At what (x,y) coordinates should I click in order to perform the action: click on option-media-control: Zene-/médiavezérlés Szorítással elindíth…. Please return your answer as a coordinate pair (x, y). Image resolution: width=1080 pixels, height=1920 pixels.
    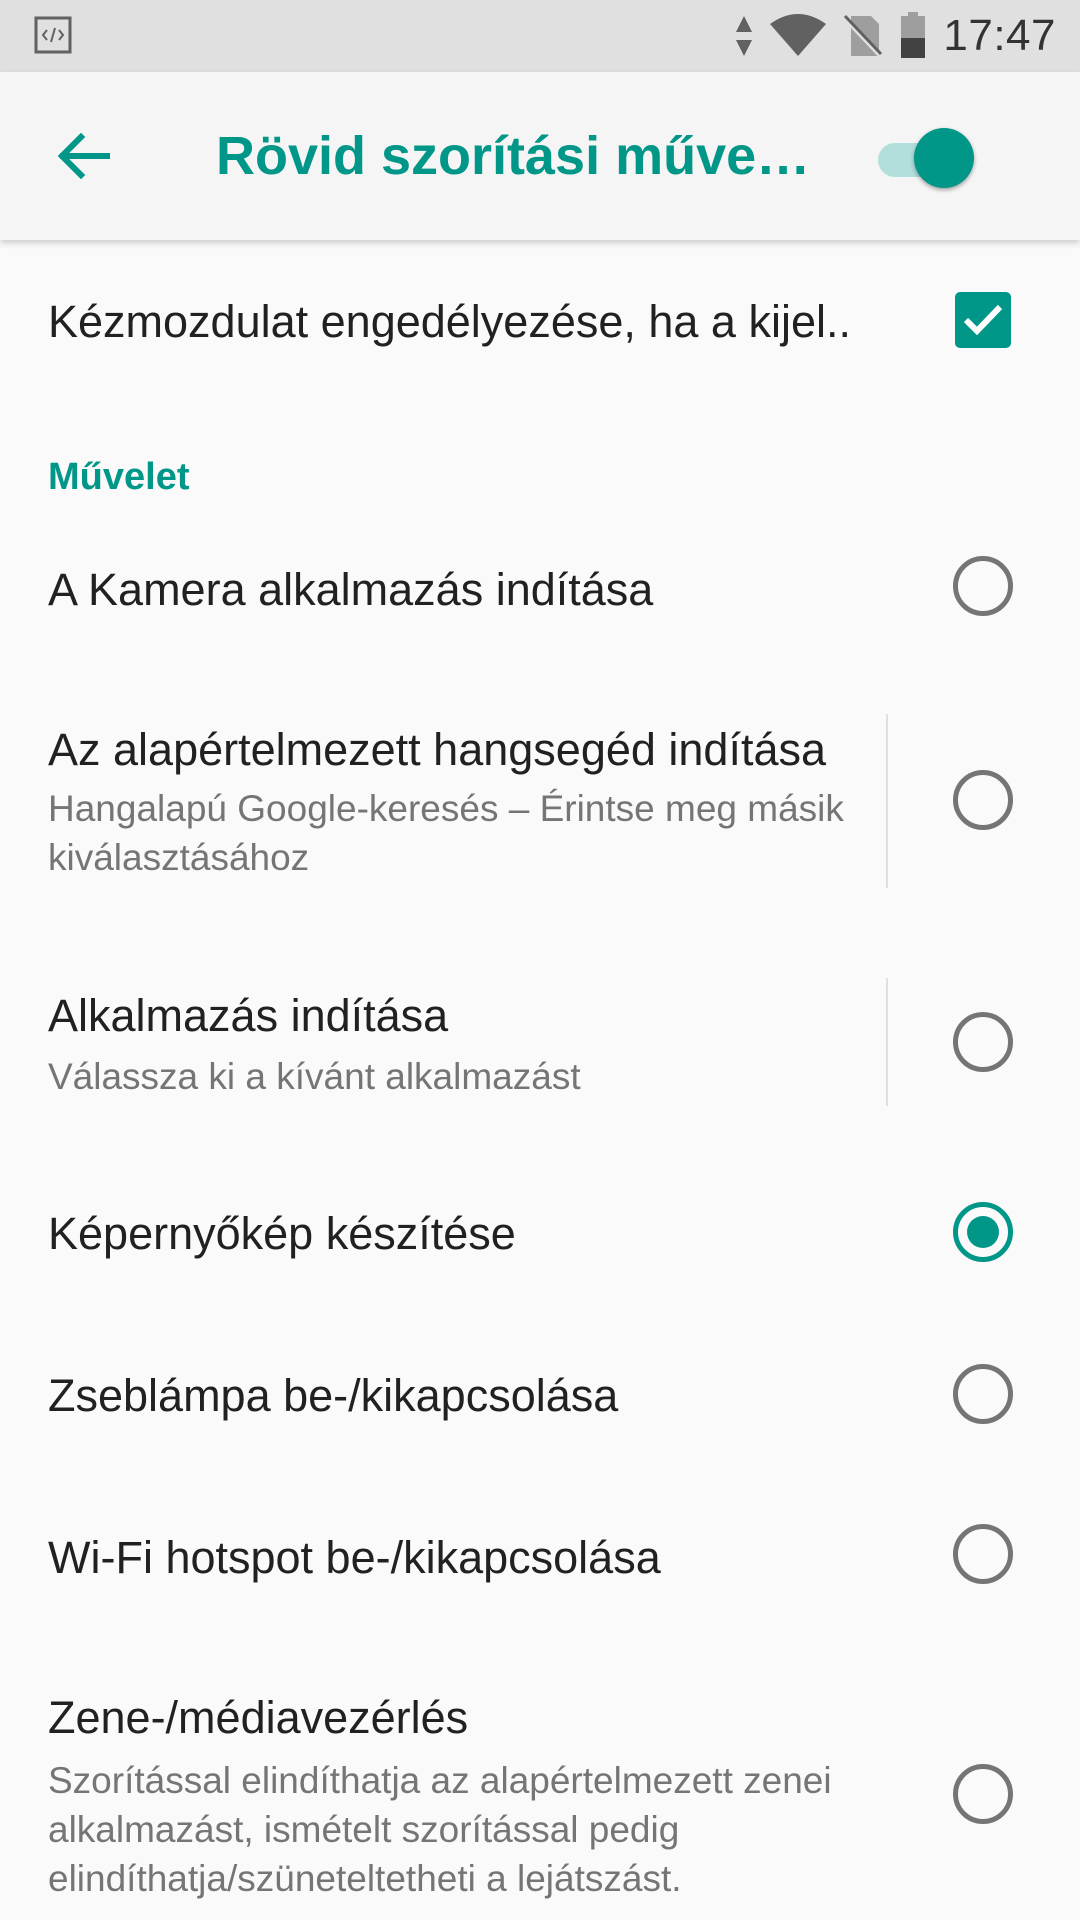
    Looking at the image, I should click on (540, 1792).